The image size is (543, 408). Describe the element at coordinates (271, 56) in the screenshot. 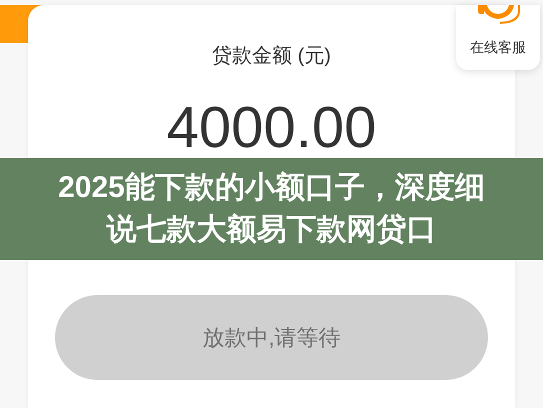

I see `loan-amount-label: 贷款金额 (元)` at that location.